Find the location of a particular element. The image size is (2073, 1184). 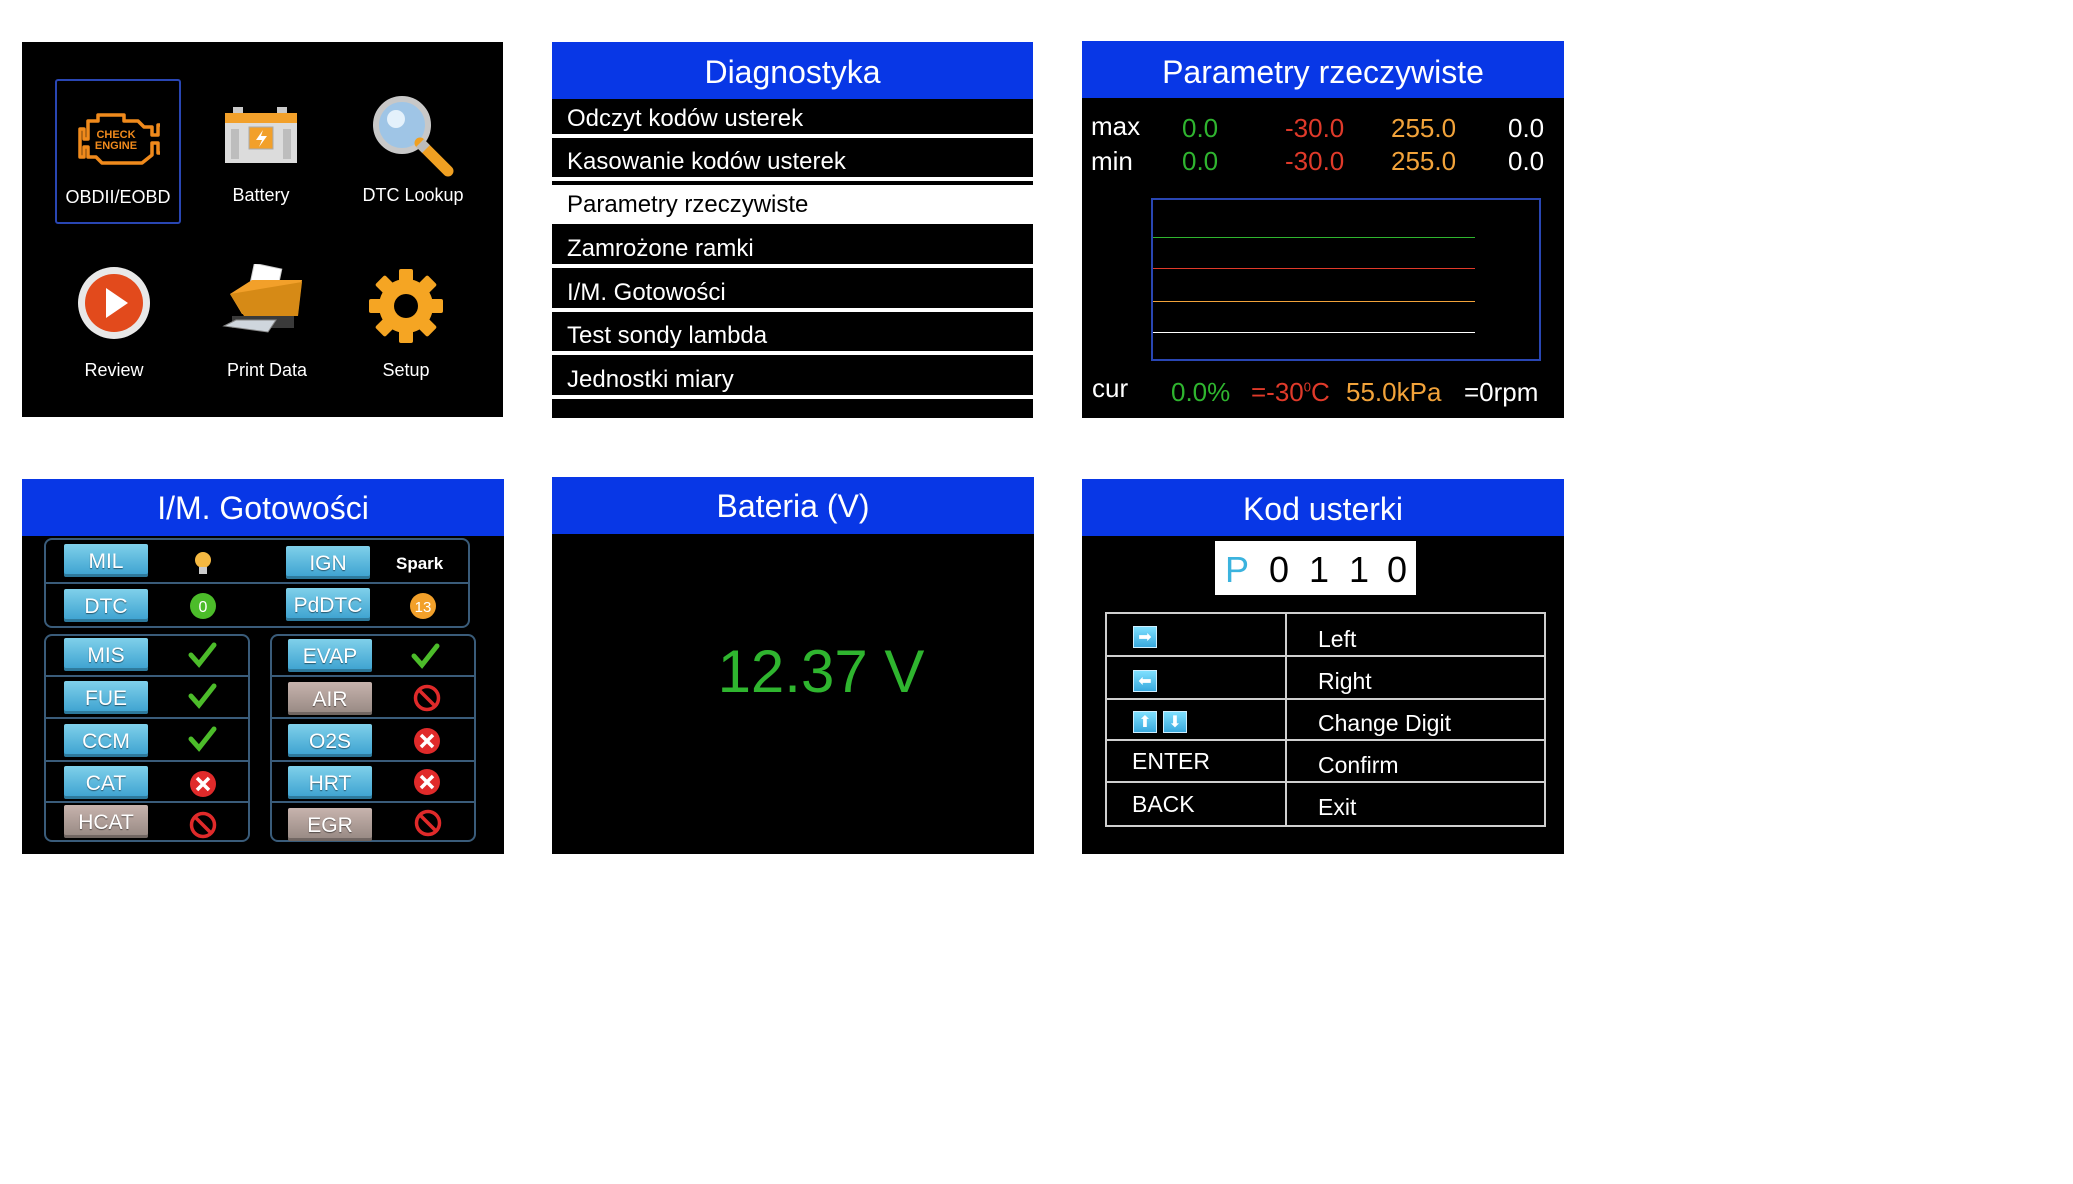

key-help-row: ⬅ is located at coordinates (1148, 679).